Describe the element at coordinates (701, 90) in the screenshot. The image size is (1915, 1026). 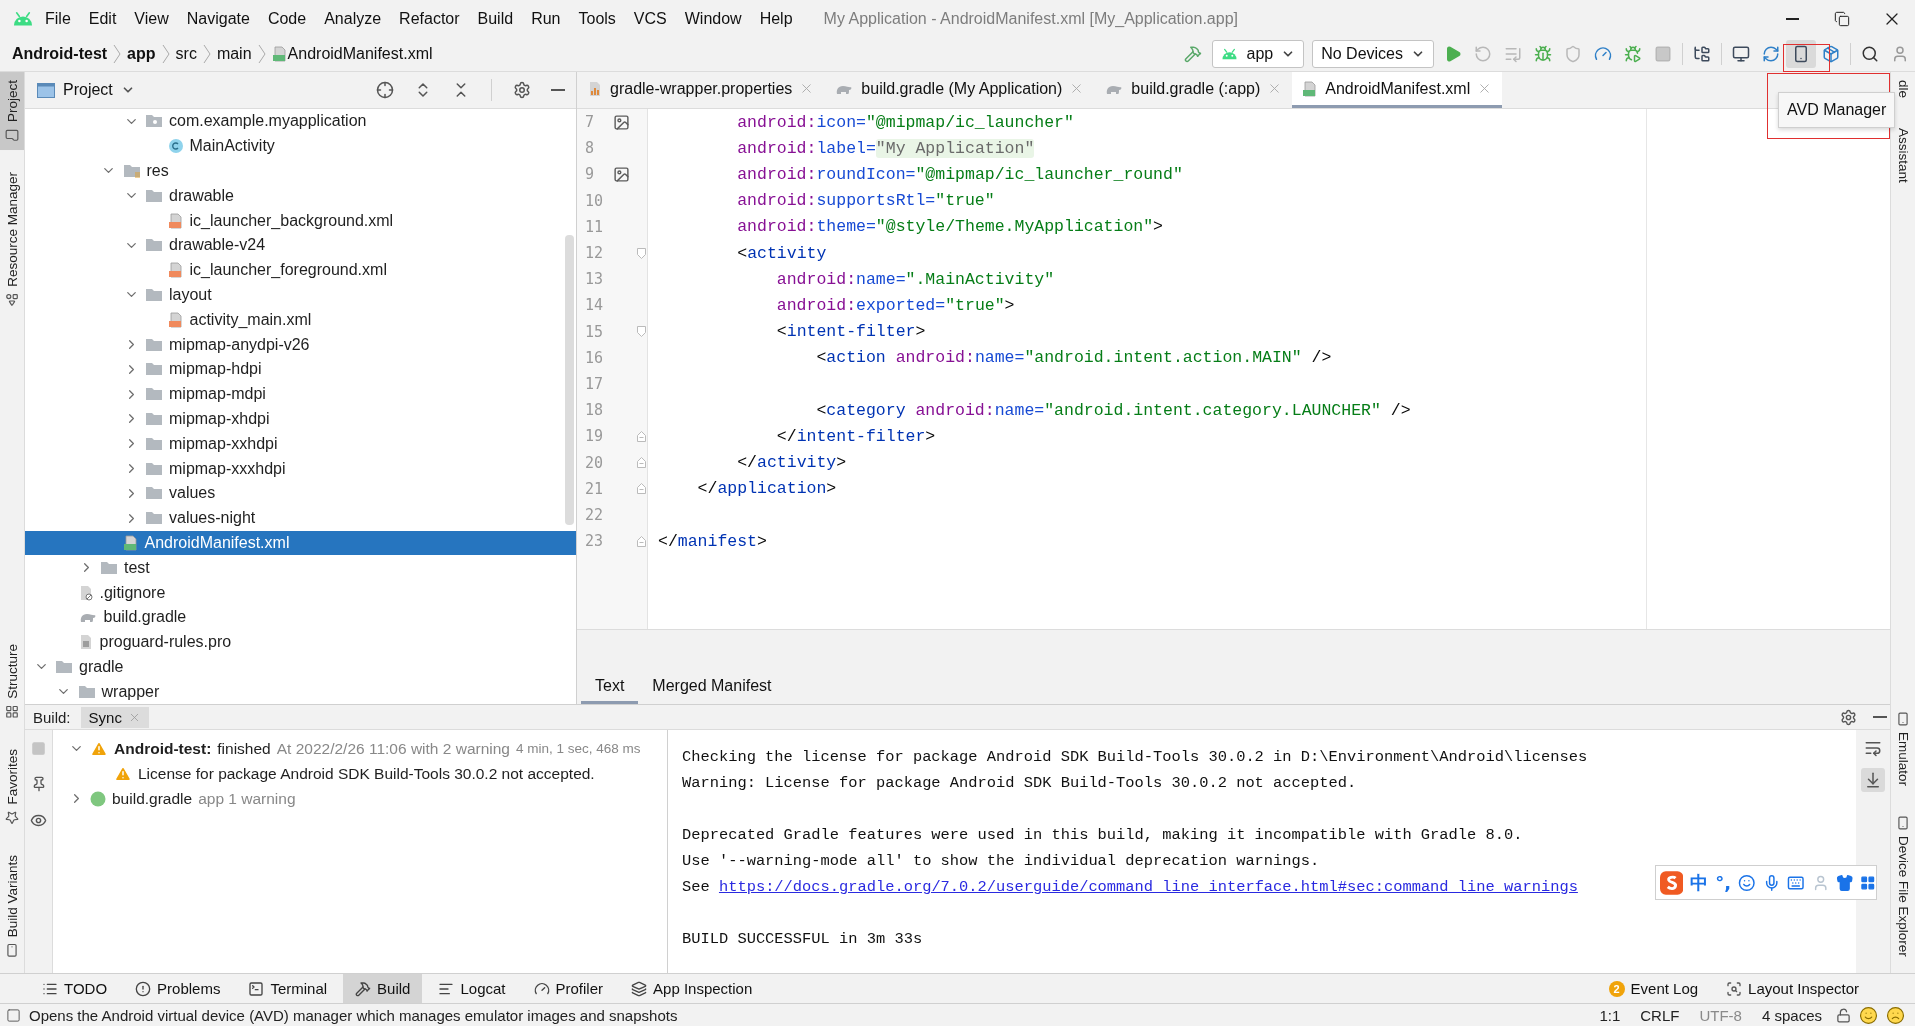
I see `editor-tab: gradle-wrapper.properties` at that location.